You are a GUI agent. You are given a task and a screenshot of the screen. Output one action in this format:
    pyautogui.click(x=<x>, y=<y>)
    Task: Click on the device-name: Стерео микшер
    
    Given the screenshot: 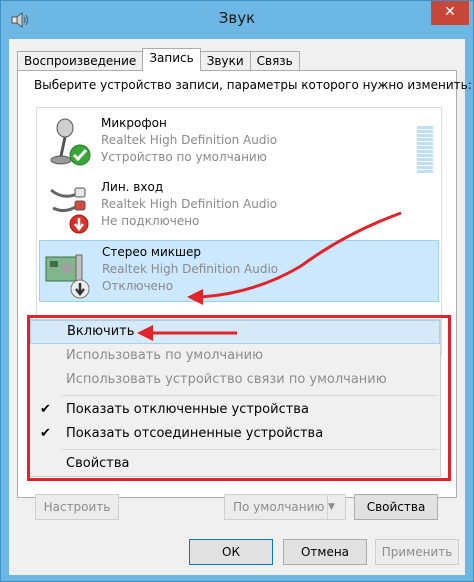 What is the action you would take?
    pyautogui.click(x=151, y=252)
    